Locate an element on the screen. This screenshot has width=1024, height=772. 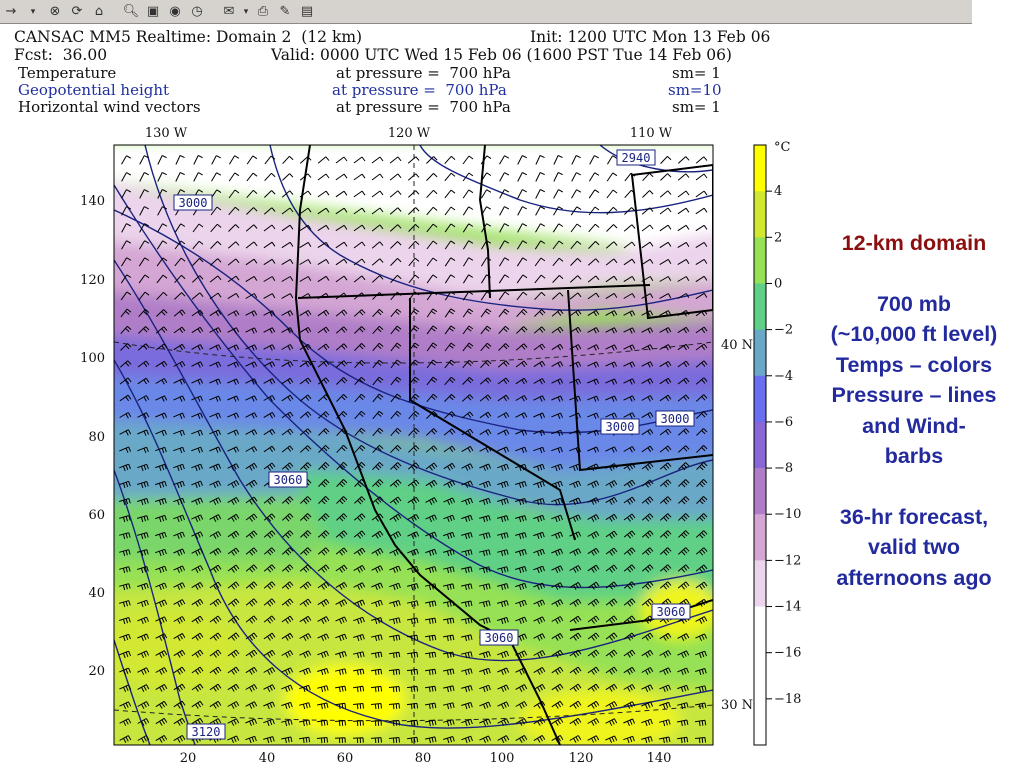
annotation-line: 36-hr forecast, is located at coordinates (914, 516).